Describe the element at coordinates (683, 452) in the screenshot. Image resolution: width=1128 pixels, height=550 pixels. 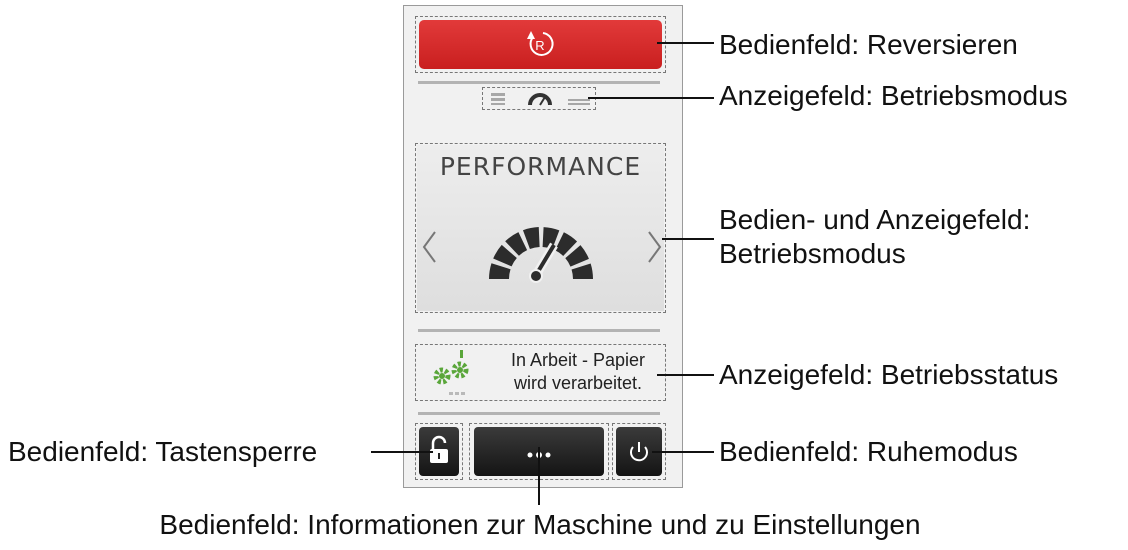
I see `leader-ruhemodus` at that location.